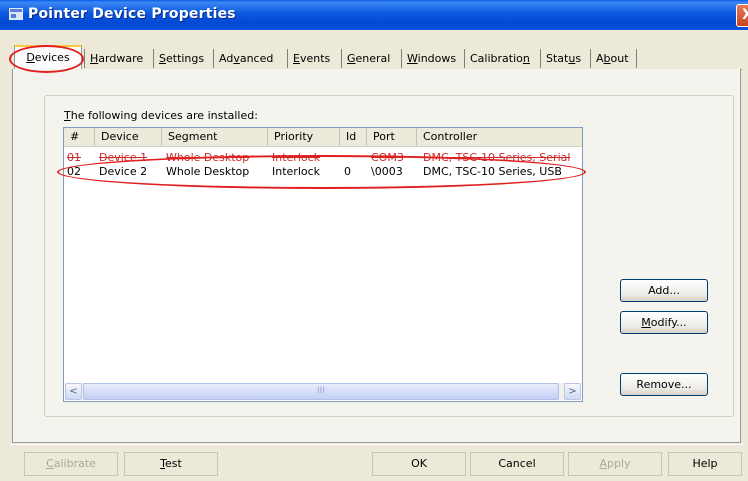  What do you see at coordinates (123, 171) in the screenshot?
I see `cell-device: Device 2` at bounding box center [123, 171].